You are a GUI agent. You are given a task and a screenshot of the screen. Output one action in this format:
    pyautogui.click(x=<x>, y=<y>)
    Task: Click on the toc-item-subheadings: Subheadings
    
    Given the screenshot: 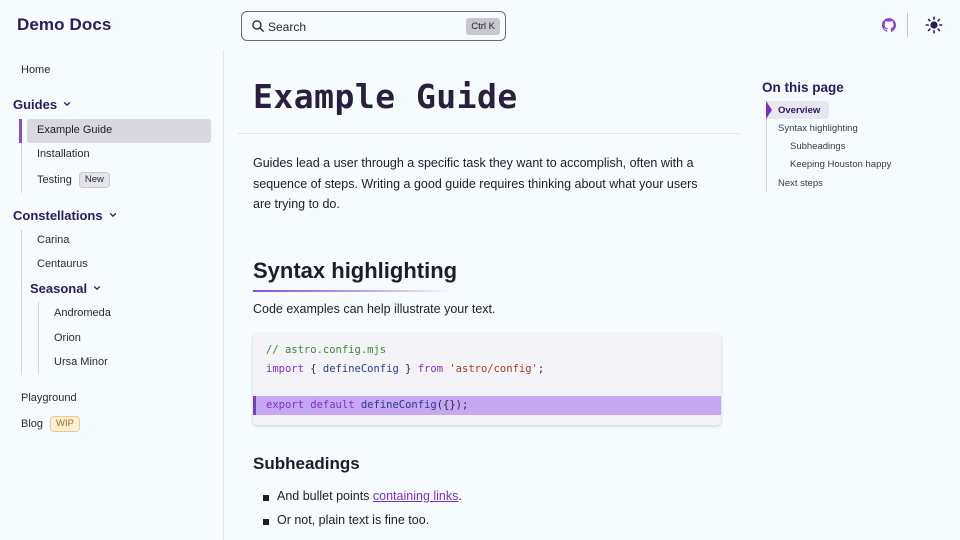 What is the action you would take?
    pyautogui.click(x=817, y=146)
    